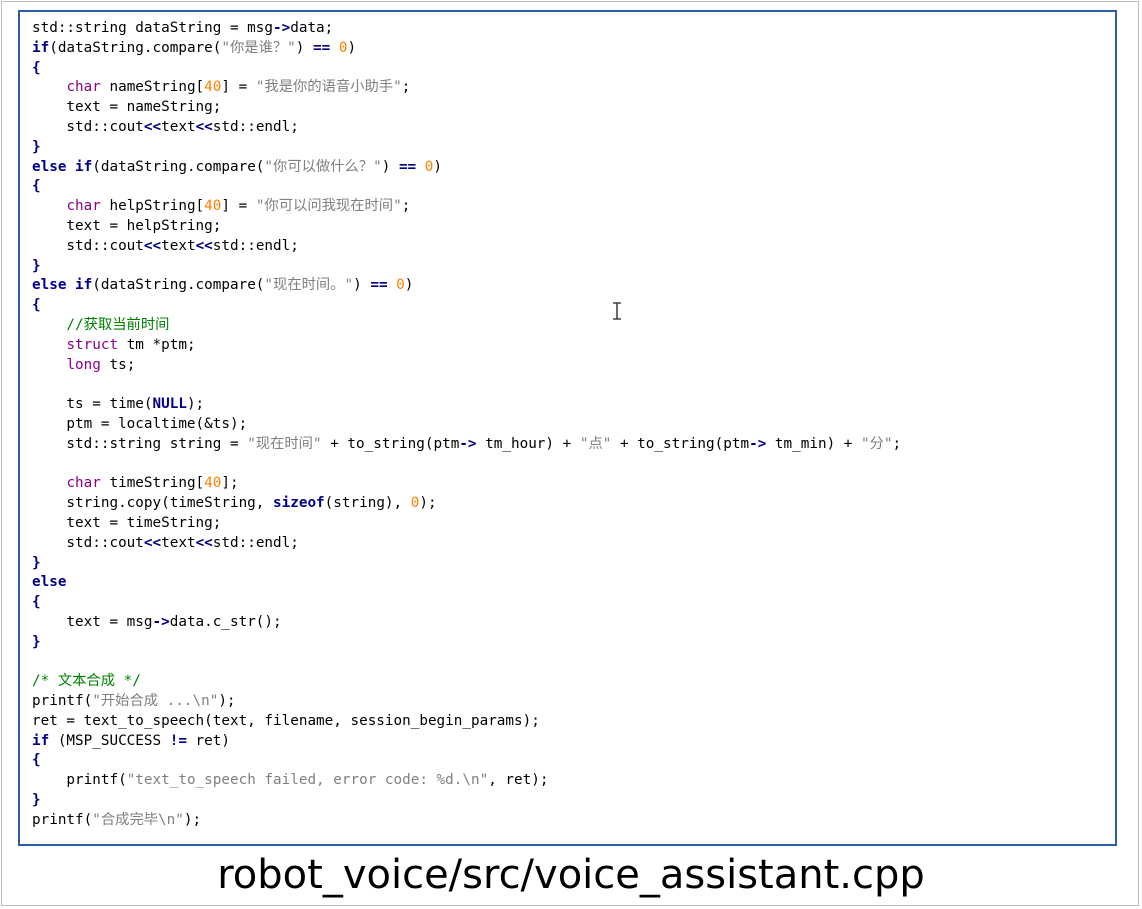 This screenshot has width=1142, height=909. Describe the element at coordinates (152, 483) in the screenshot. I see `code-token: timeString[` at that location.